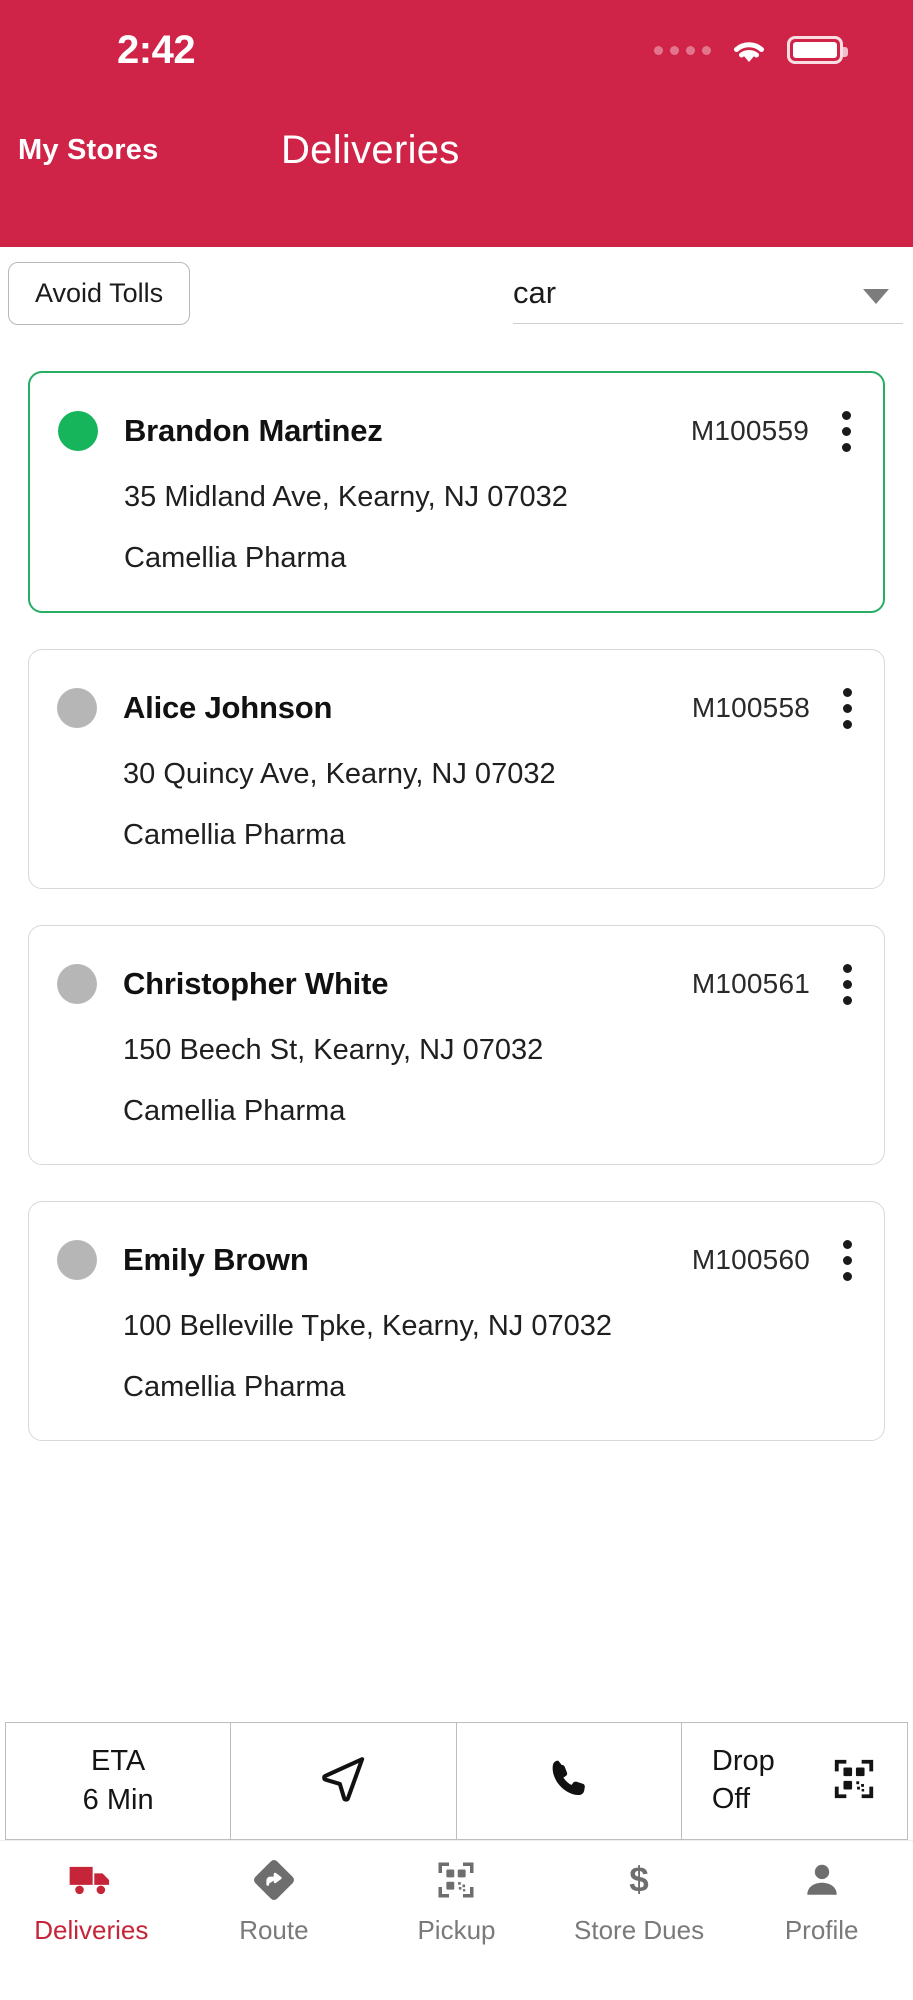 The width and height of the screenshot is (913, 2000). Describe the element at coordinates (339, 774) in the screenshot. I see `delivery-address: 30 Quincy Ave, Kearny, NJ 07032` at that location.